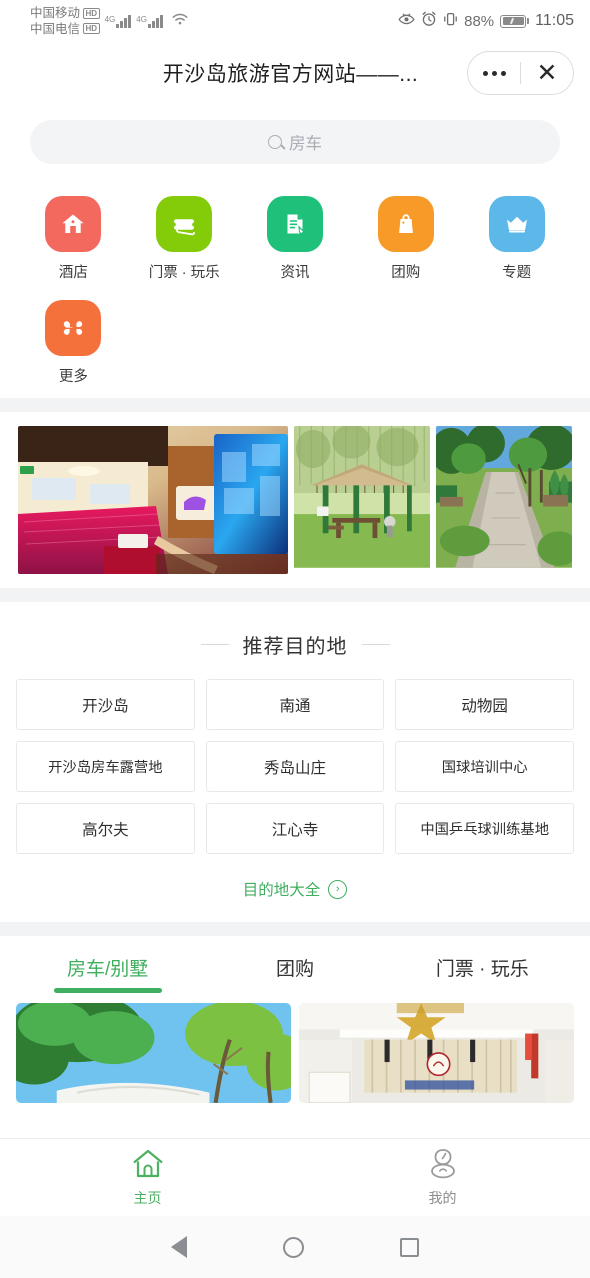 The height and width of the screenshot is (1278, 590). I want to click on home-icon, so click(73, 224).